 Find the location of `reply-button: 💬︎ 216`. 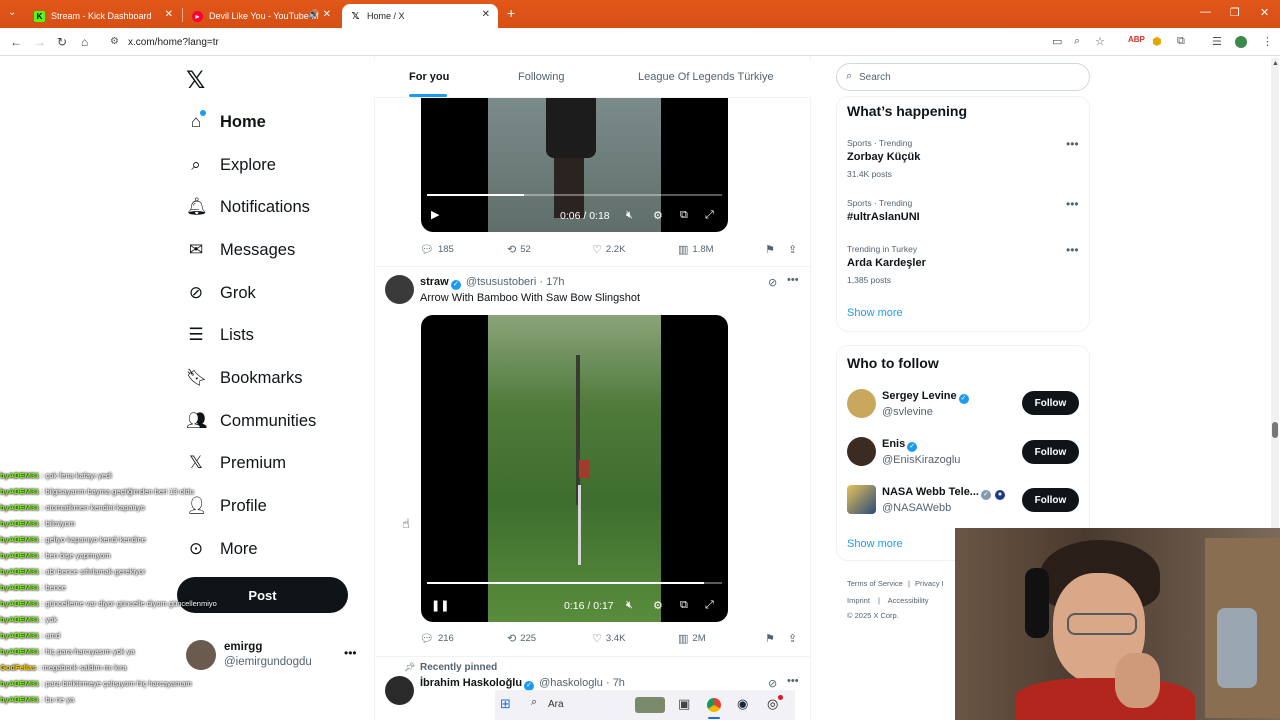

reply-button: 💬︎ 216 is located at coordinates (437, 638).